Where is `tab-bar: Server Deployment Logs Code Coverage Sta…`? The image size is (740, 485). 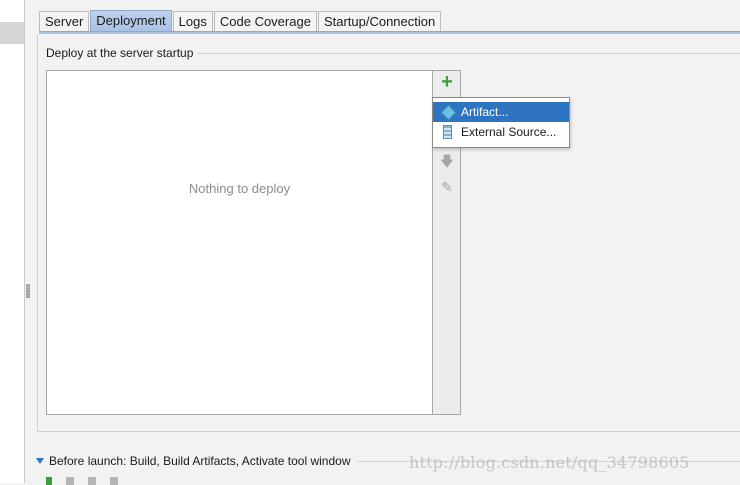 tab-bar: Server Deployment Logs Code Coverage Sta… is located at coordinates (240, 21).